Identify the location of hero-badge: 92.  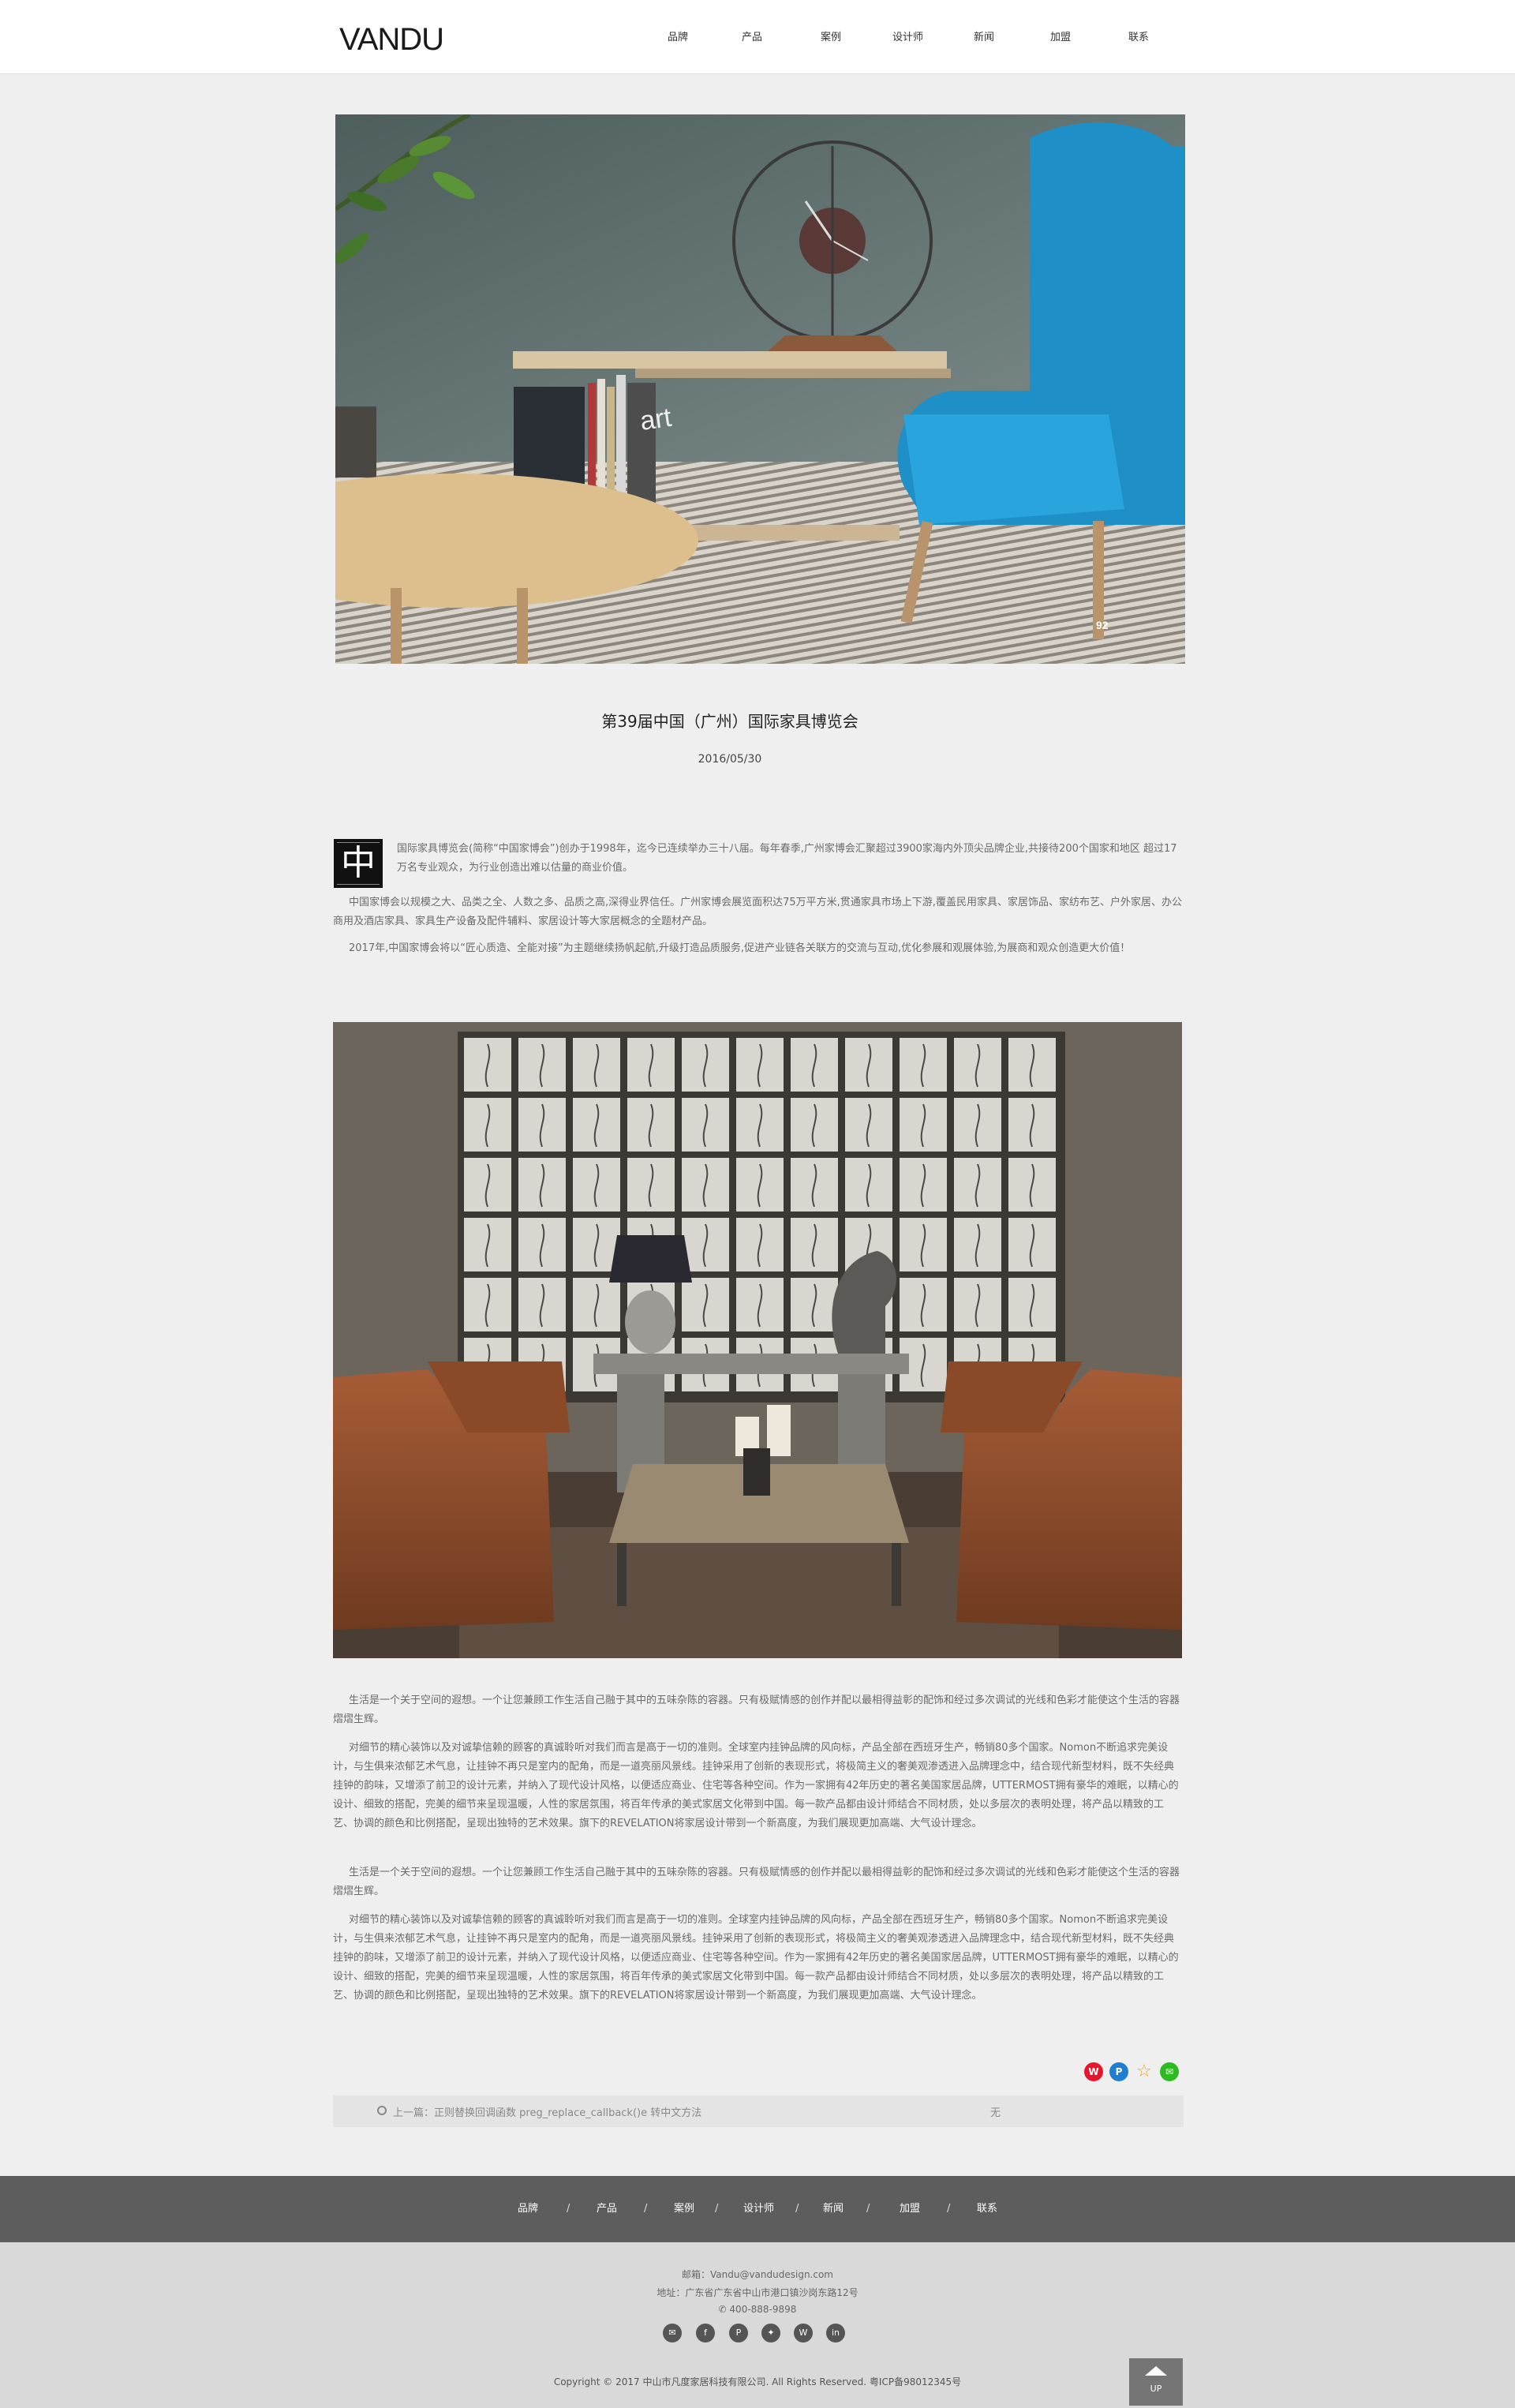
(1102, 625).